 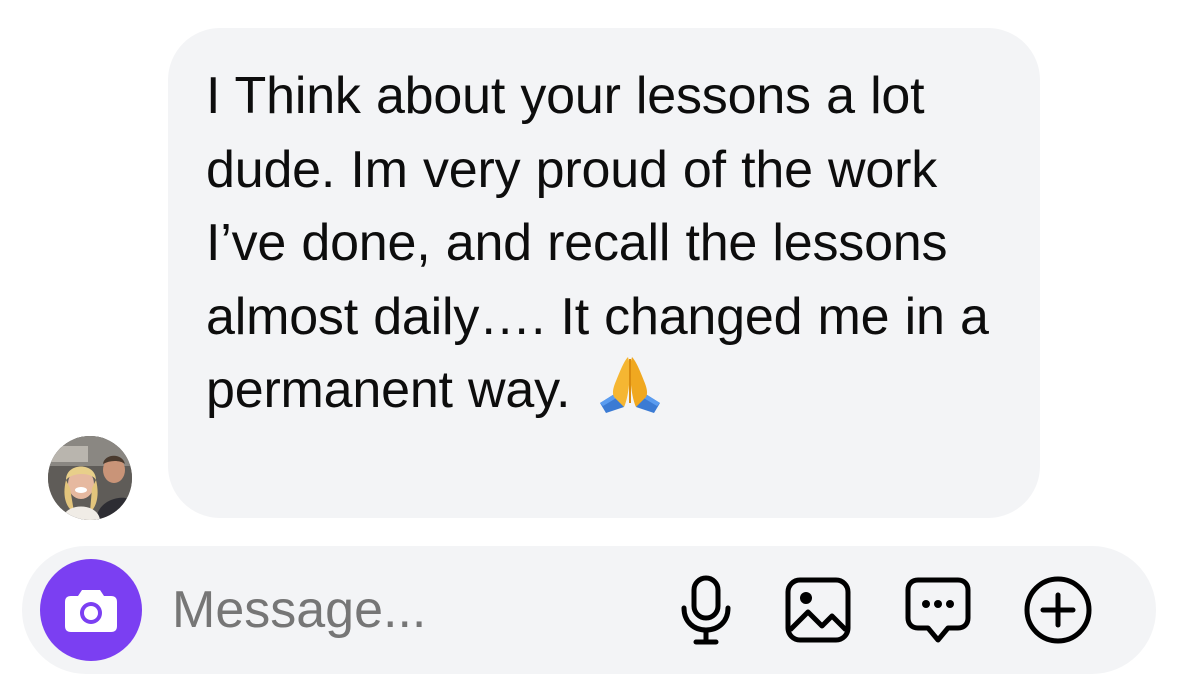 I want to click on microphone-button, so click(x=706, y=610).